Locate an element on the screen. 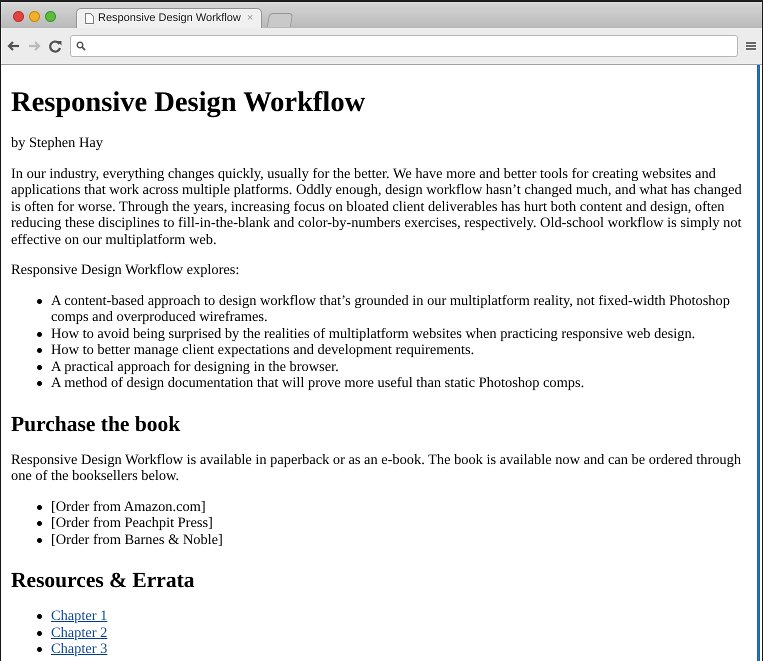 This screenshot has height=661, width=763. list-item: A practical approach for designing in the browser. is located at coordinates (195, 366).